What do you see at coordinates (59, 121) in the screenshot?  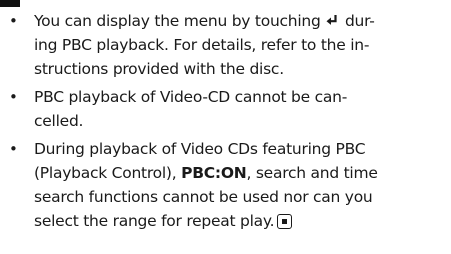 I see `note-line: celled.` at bounding box center [59, 121].